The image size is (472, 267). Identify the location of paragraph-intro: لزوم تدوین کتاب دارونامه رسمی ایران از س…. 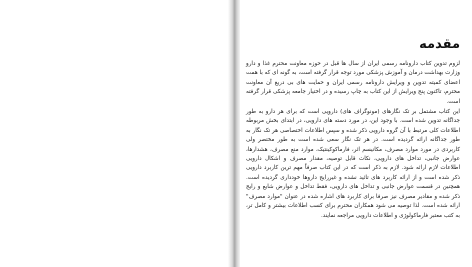
(353, 83).